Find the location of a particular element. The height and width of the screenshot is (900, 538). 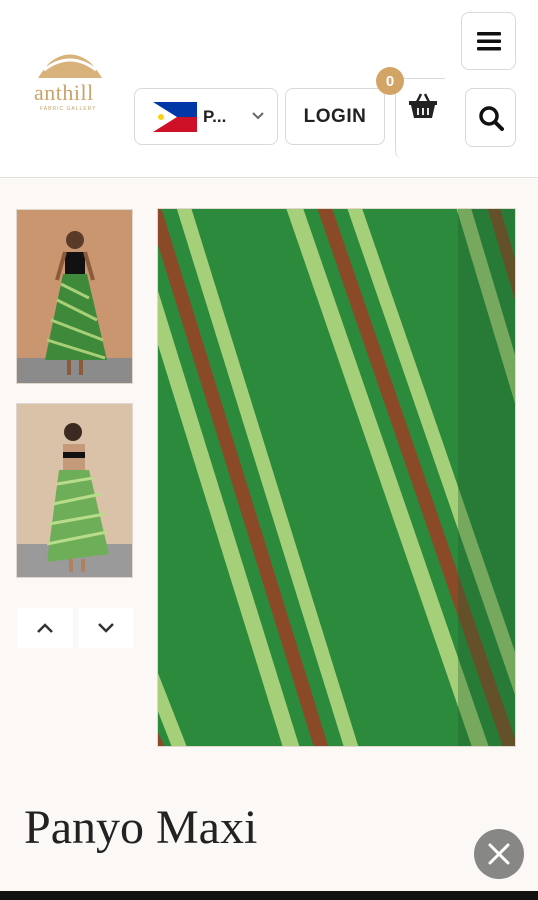

login-button: LOGIN is located at coordinates (335, 116).